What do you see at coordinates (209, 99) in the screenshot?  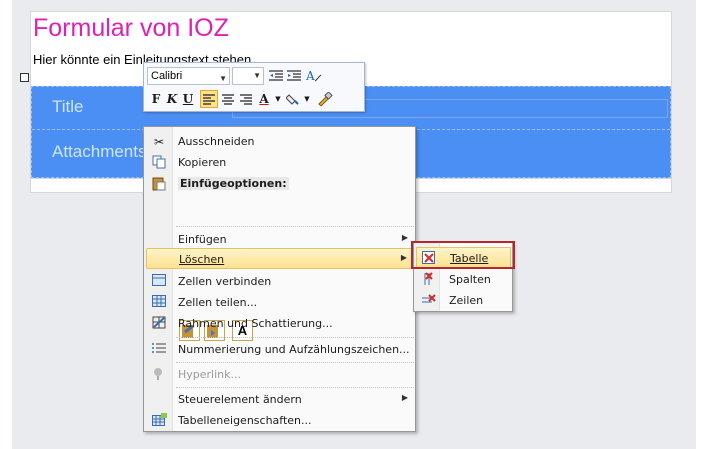 I see `align-left-button` at bounding box center [209, 99].